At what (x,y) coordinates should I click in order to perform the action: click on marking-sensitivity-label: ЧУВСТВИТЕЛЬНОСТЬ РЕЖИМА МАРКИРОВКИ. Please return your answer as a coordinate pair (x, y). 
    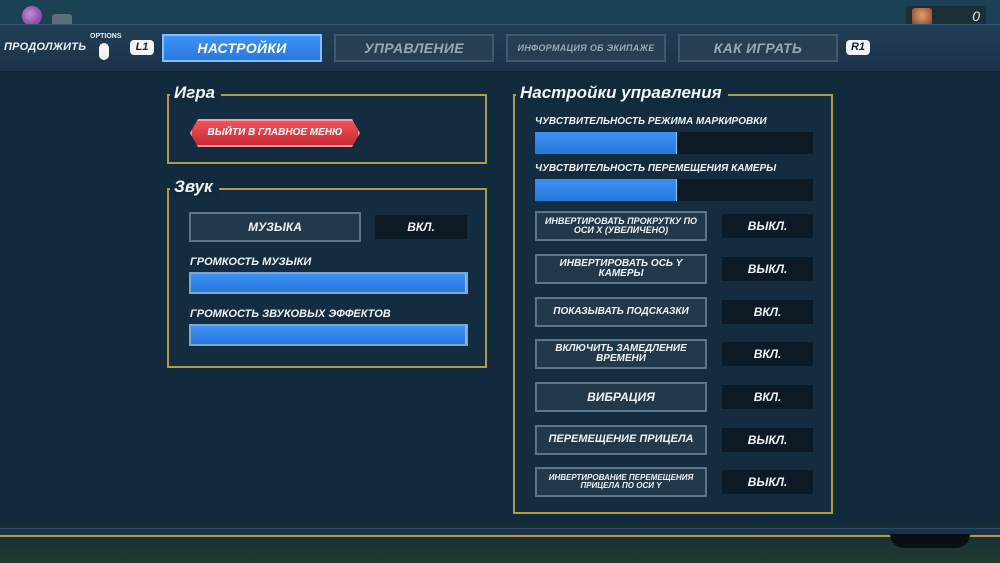
    Looking at the image, I should click on (651, 121).